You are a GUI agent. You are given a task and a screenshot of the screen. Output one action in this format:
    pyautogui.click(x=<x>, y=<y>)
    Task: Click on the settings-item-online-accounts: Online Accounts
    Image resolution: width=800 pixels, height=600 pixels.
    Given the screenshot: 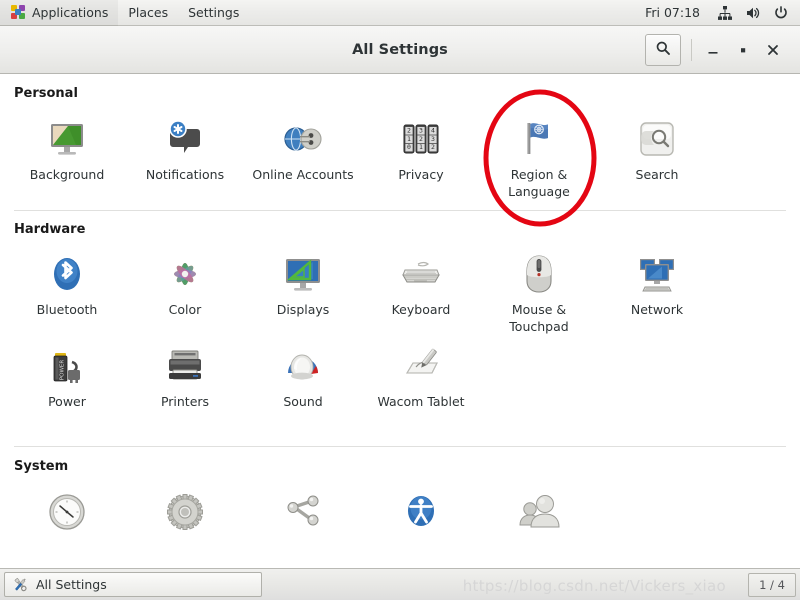 What is the action you would take?
    pyautogui.click(x=303, y=155)
    